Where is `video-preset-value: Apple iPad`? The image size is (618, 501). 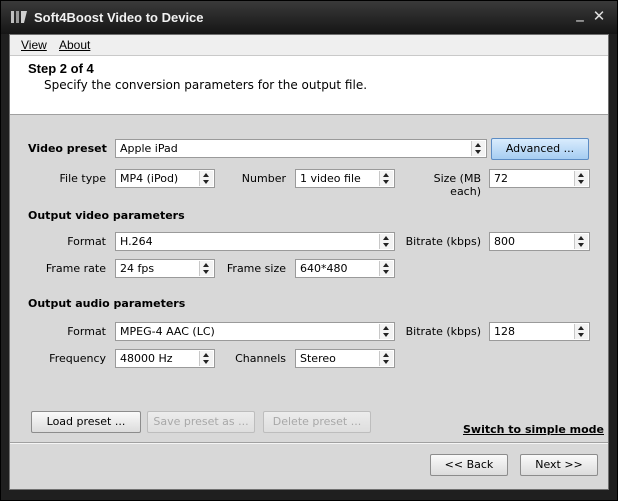 video-preset-value: Apple iPad is located at coordinates (149, 148).